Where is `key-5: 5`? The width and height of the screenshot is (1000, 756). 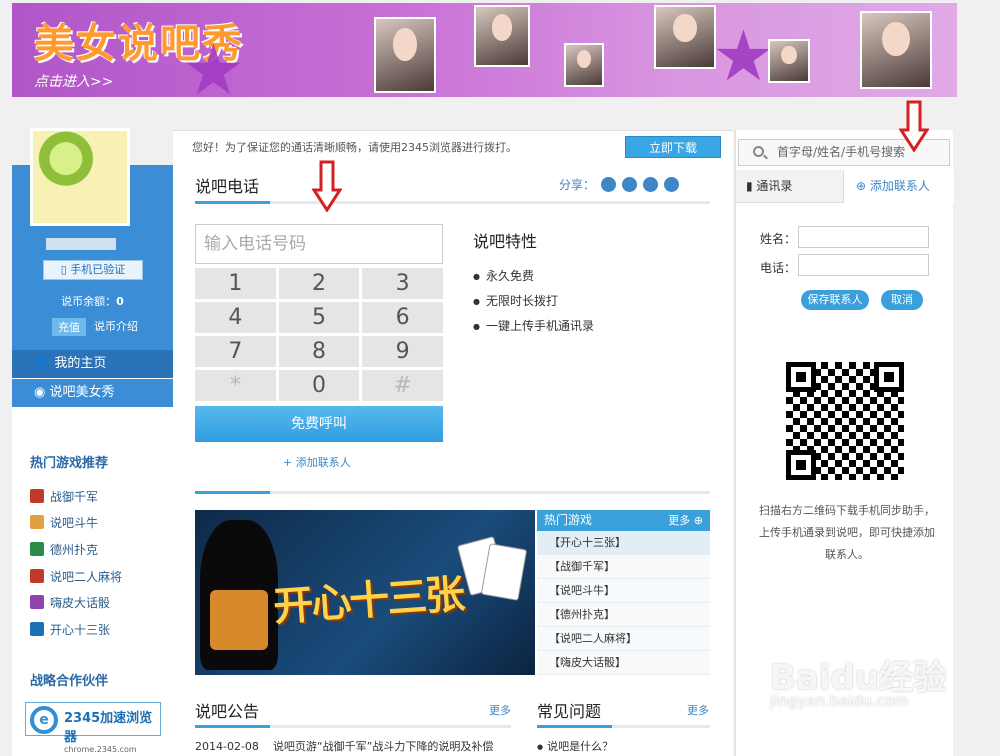 key-5: 5 is located at coordinates (319, 317).